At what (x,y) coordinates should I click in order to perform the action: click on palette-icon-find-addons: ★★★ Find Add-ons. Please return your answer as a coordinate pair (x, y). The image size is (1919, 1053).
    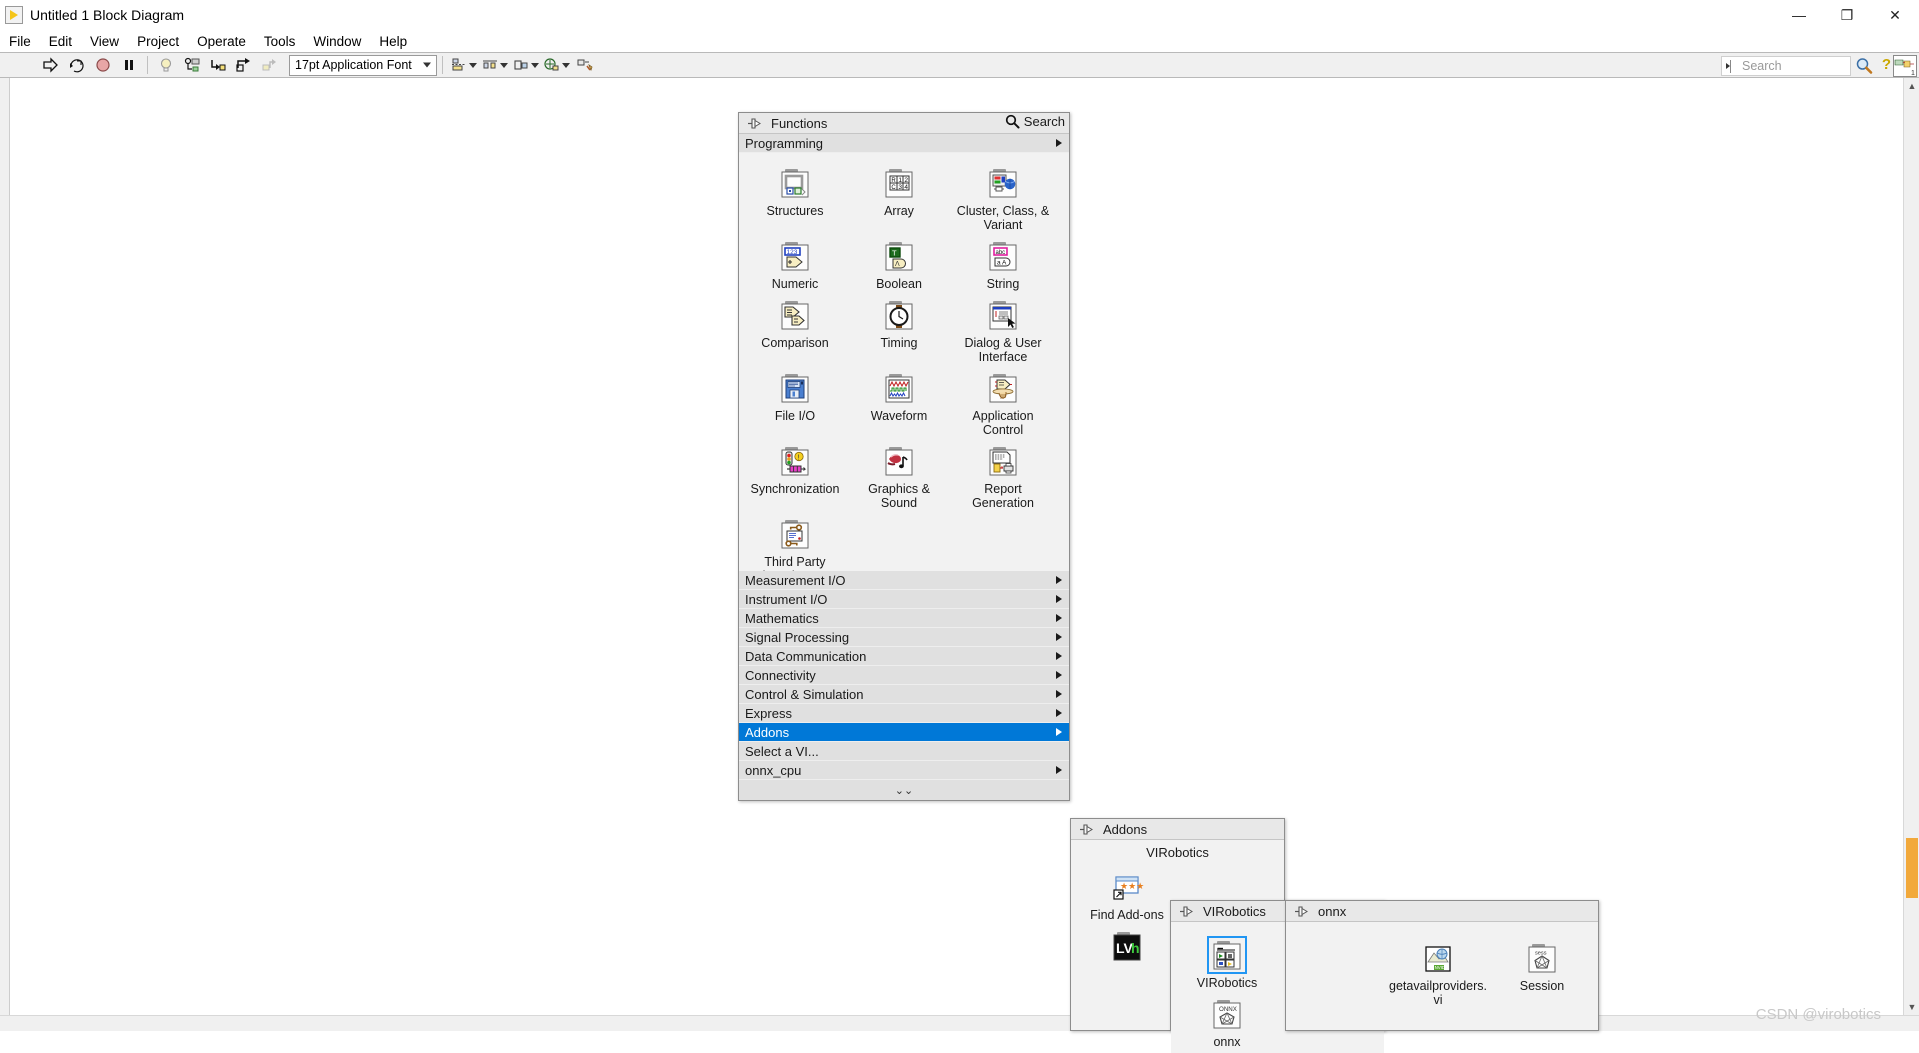
    Looking at the image, I should click on (1127, 892).